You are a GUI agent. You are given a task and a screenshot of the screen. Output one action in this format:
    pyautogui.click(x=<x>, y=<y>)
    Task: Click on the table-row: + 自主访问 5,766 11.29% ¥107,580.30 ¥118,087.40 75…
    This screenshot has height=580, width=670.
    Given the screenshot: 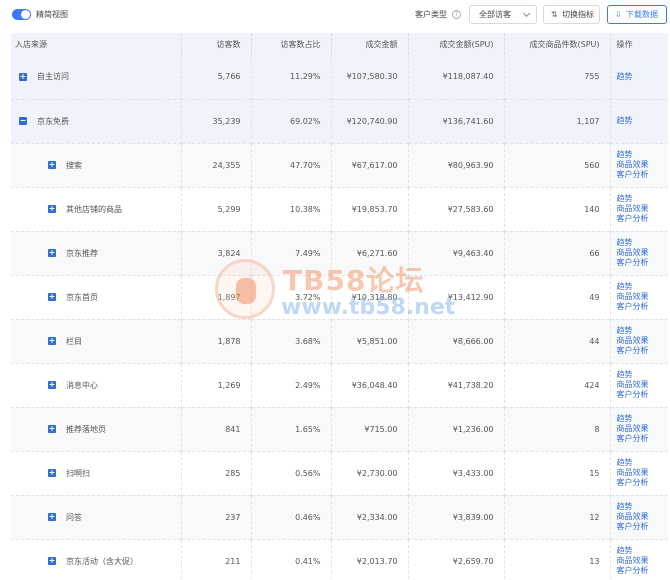 What is the action you would take?
    pyautogui.click(x=339, y=77)
    